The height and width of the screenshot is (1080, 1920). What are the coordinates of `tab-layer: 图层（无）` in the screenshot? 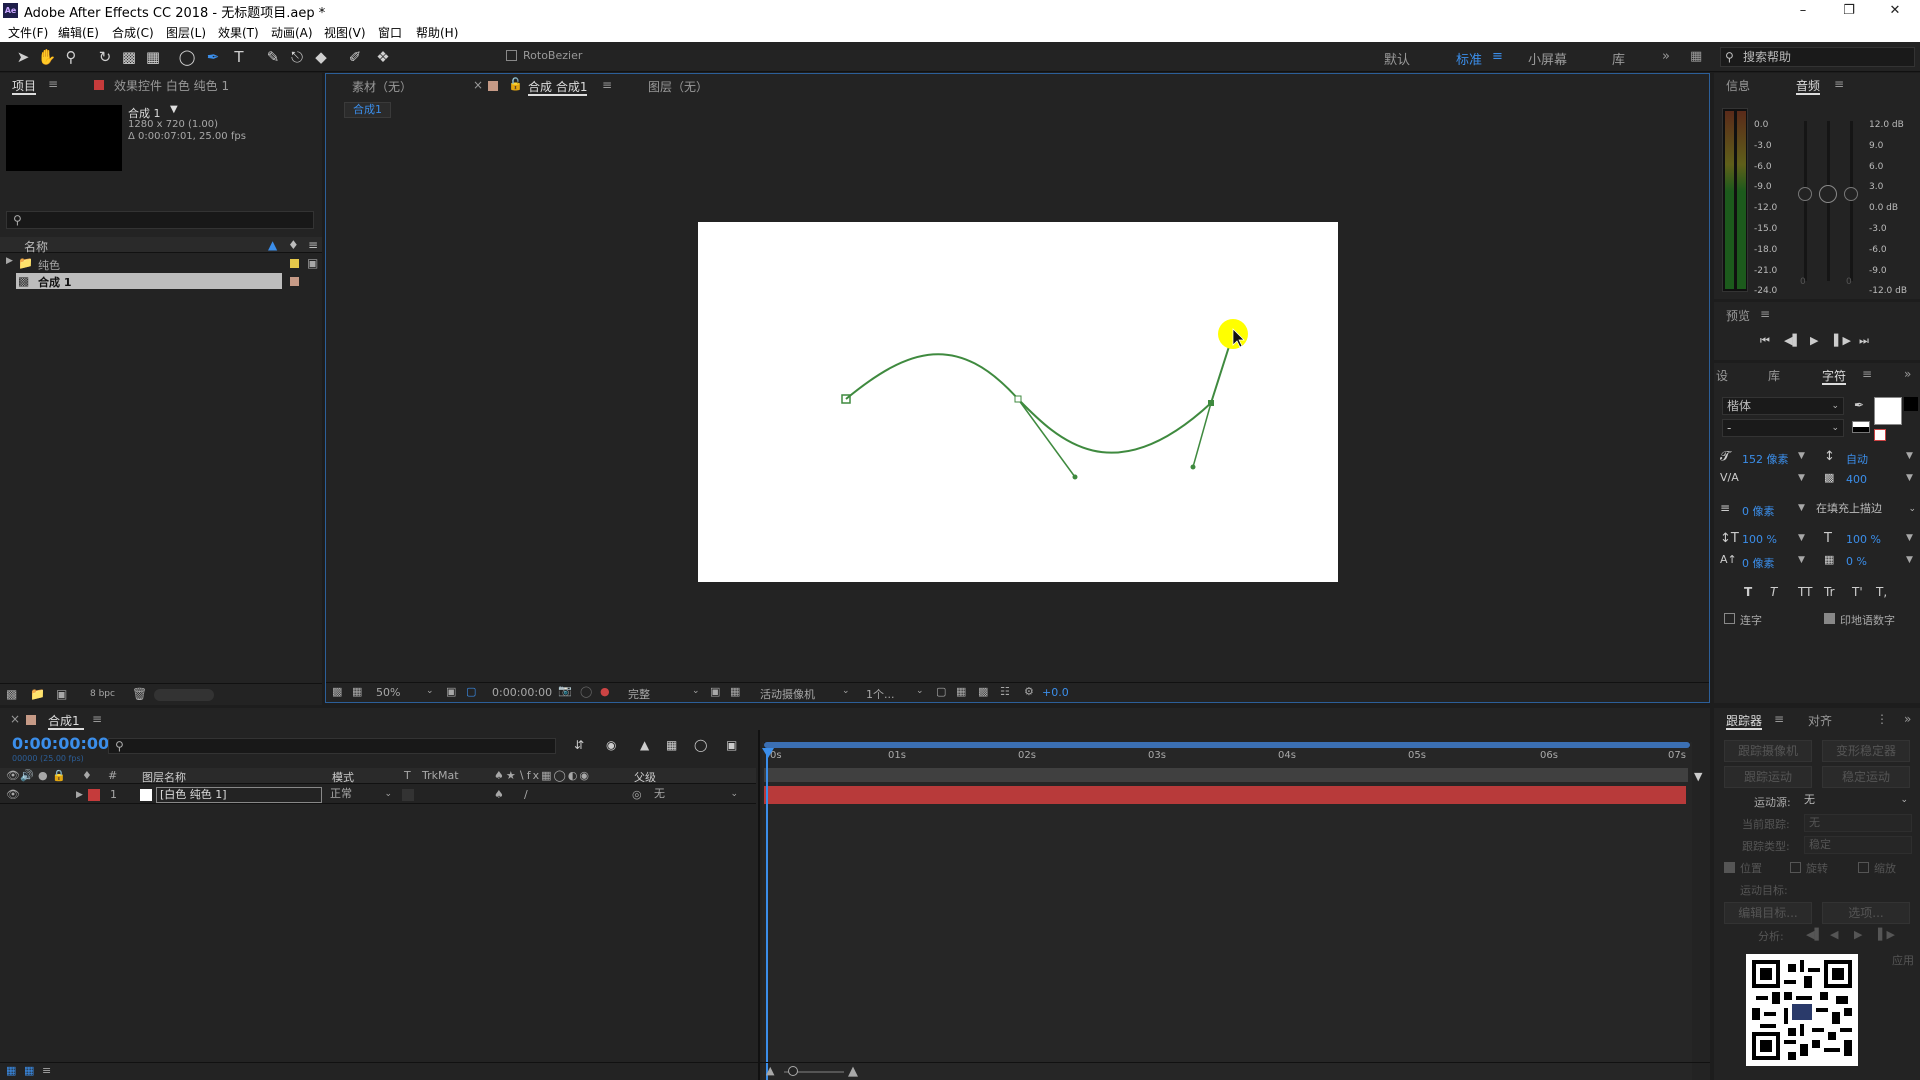 It's located at (678, 86).